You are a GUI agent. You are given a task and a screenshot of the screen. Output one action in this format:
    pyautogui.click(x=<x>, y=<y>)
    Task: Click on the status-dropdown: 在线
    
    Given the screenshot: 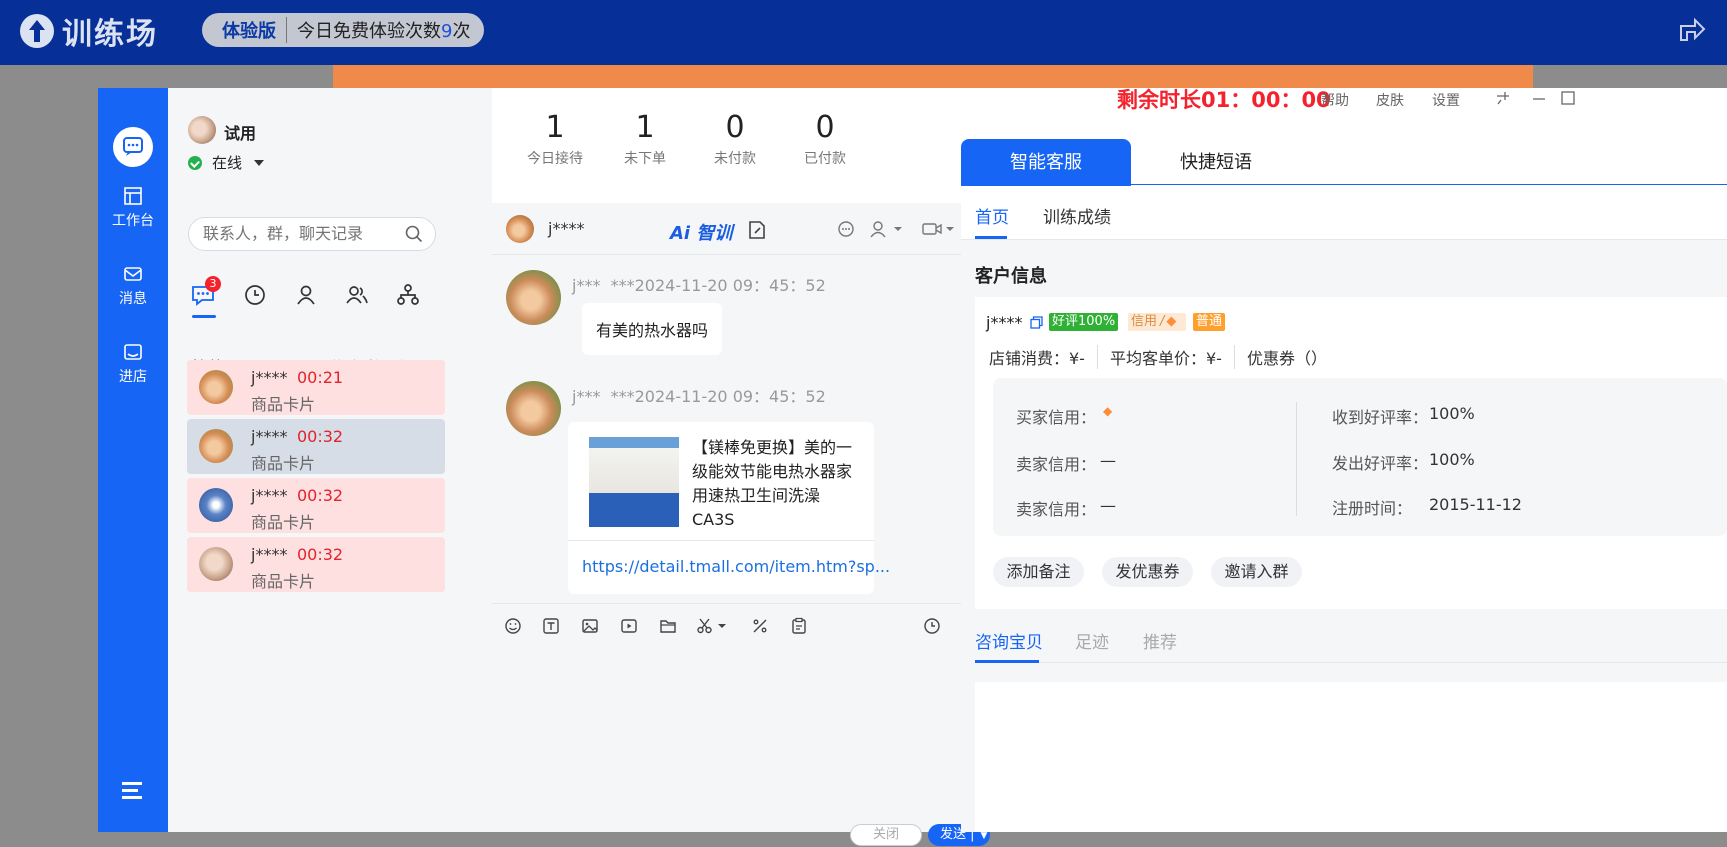 What is the action you would take?
    pyautogui.click(x=226, y=162)
    